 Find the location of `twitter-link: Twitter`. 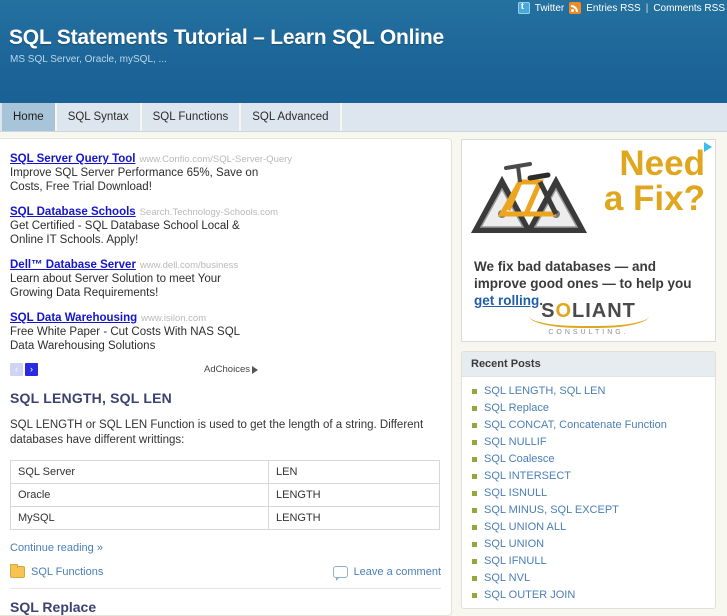

twitter-link: Twitter is located at coordinates (549, 8).